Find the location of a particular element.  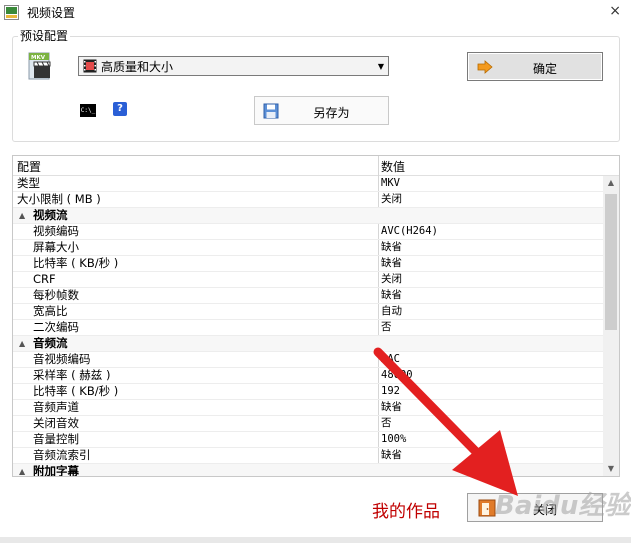

grid-row: 音频声道 缺省 is located at coordinates (308, 408).